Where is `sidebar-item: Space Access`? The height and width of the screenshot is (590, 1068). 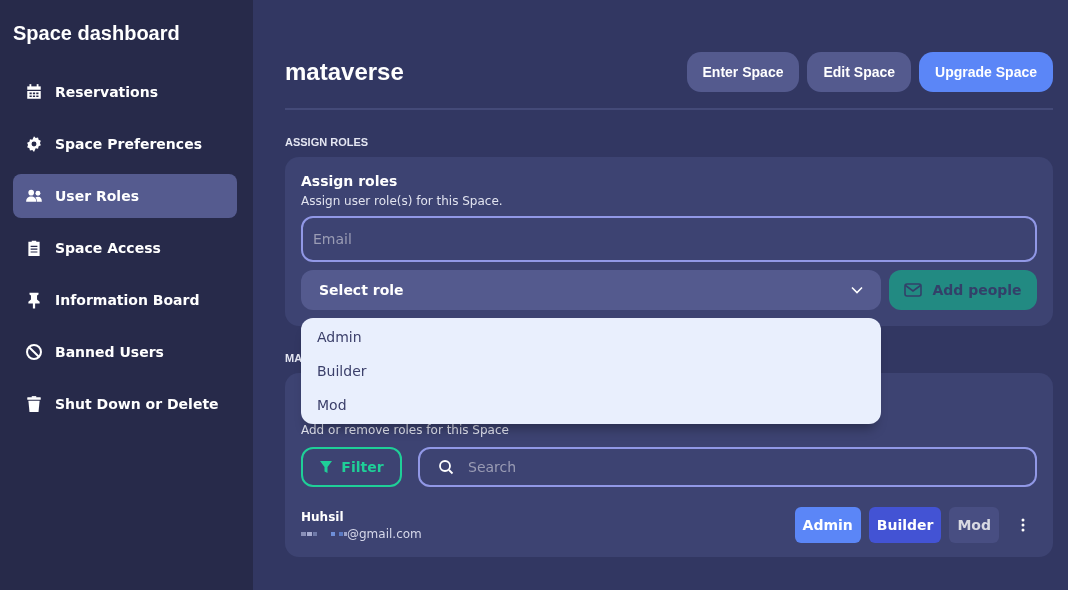
sidebar-item: Space Access is located at coordinates (125, 248).